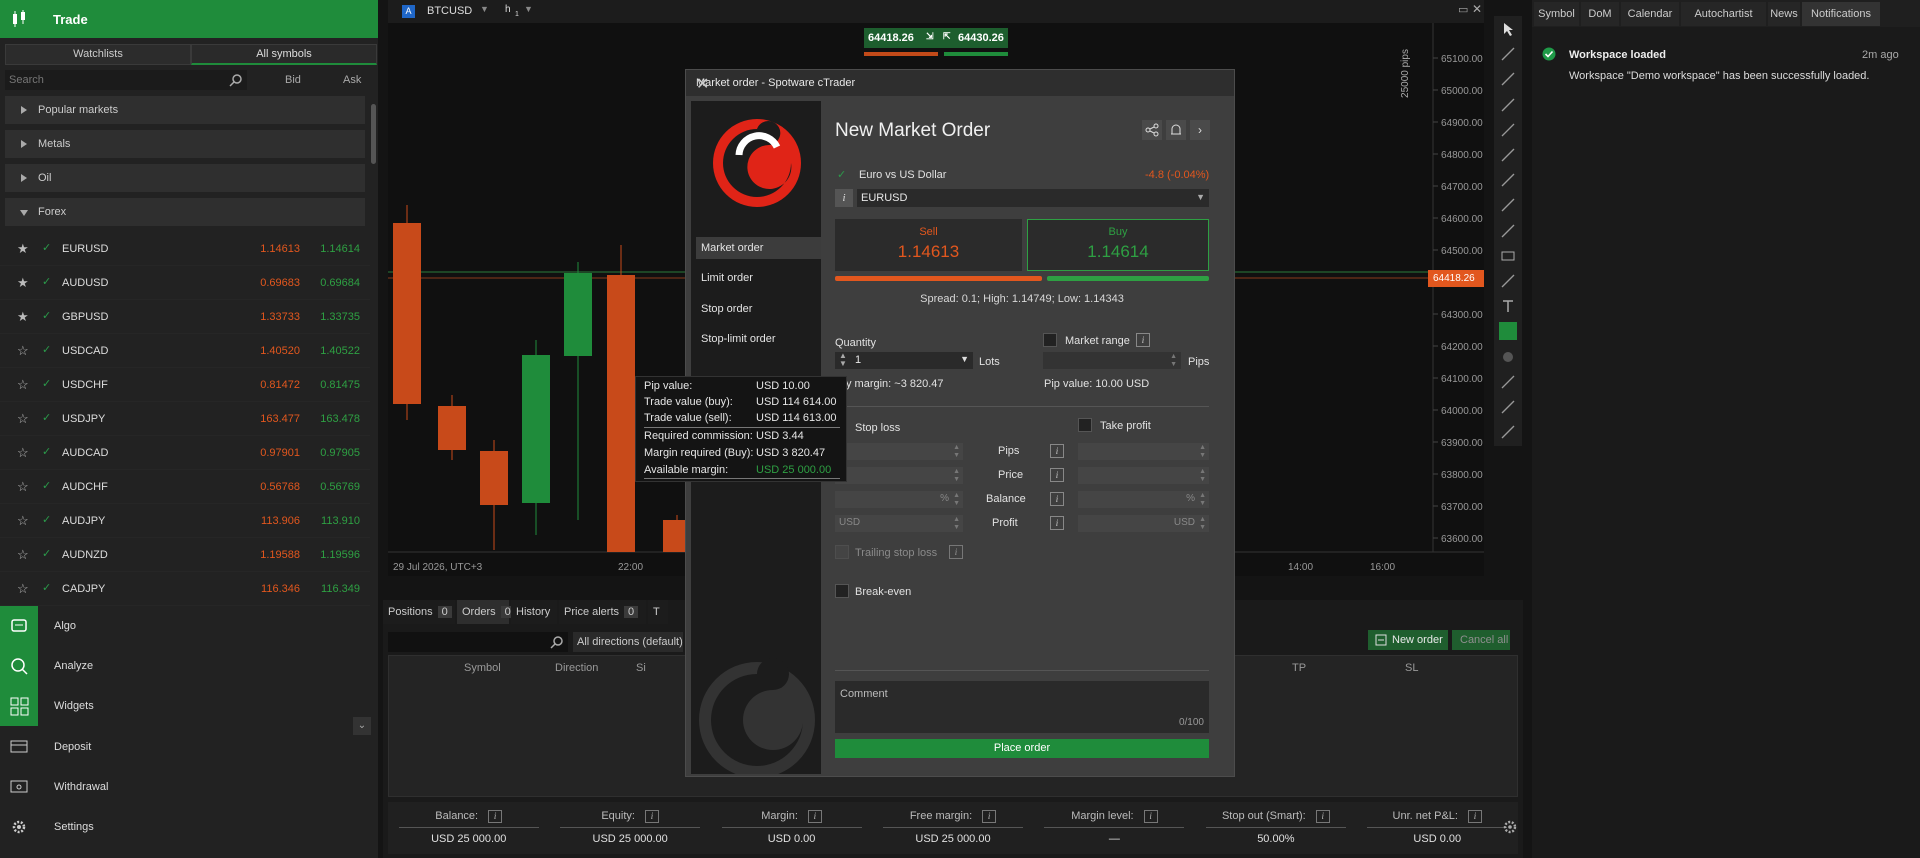  Describe the element at coordinates (330, 385) in the screenshot. I see `symbol-ask: 0.81475` at that location.